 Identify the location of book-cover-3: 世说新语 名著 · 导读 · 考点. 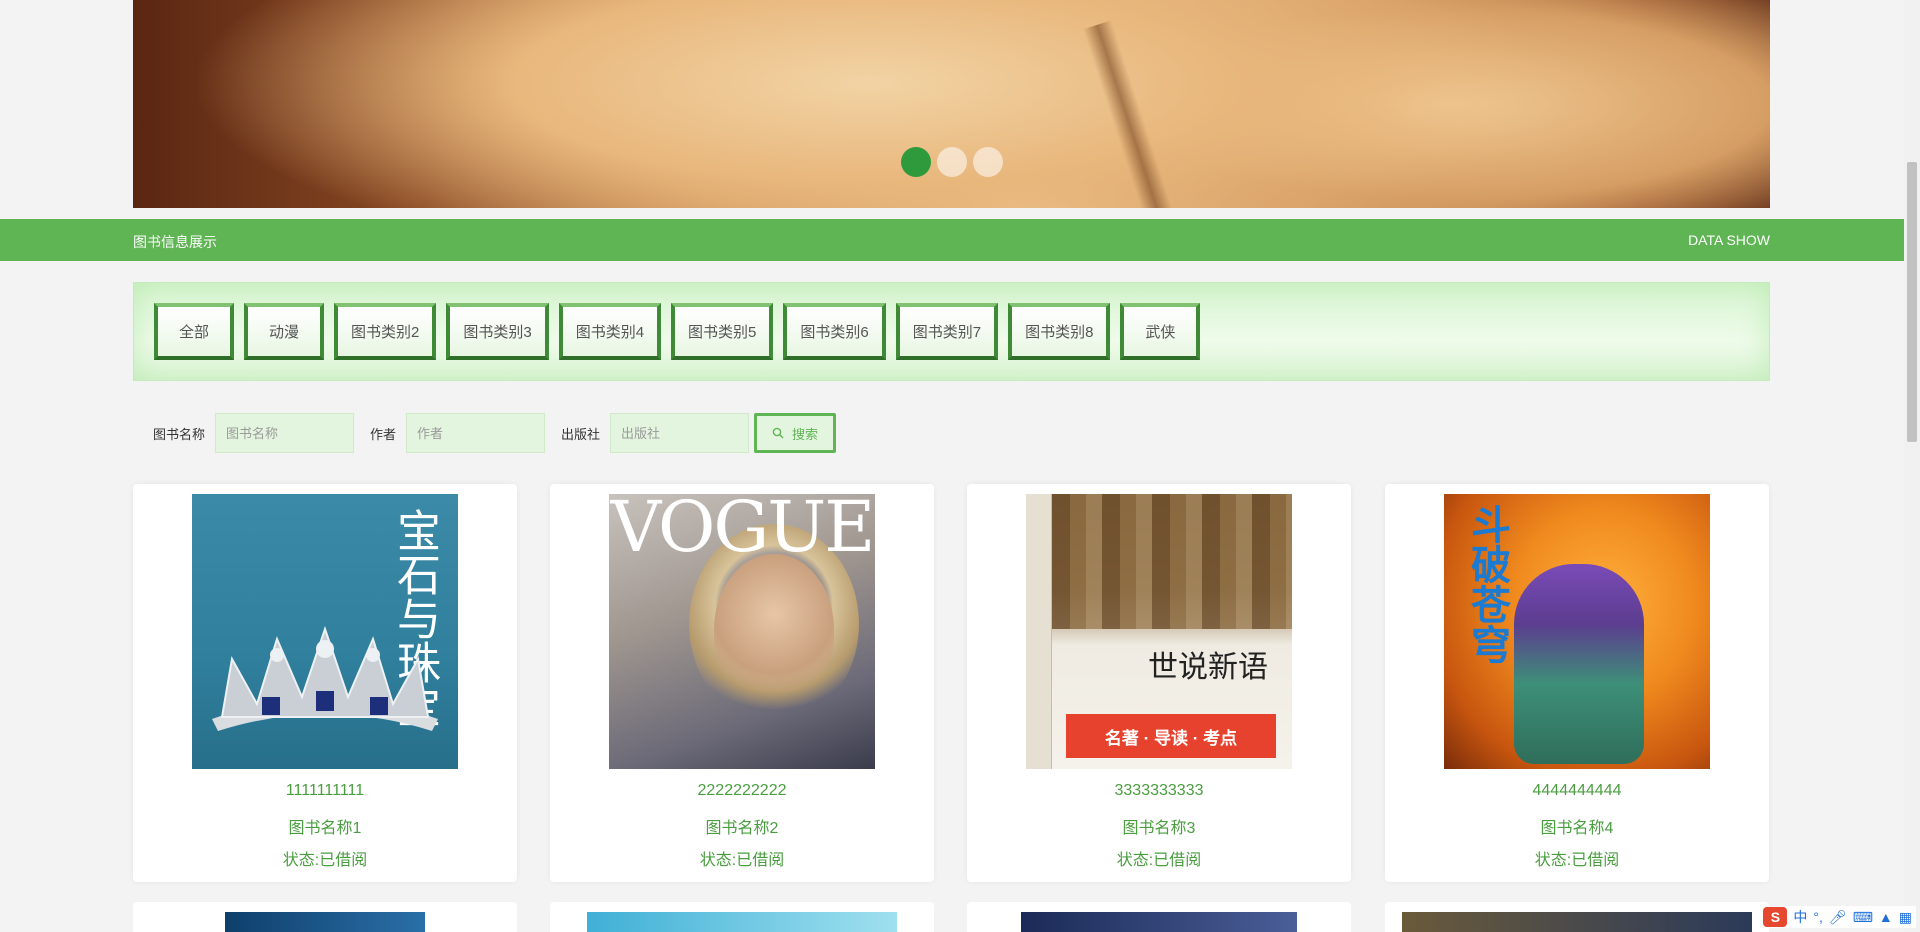
(1159, 631).